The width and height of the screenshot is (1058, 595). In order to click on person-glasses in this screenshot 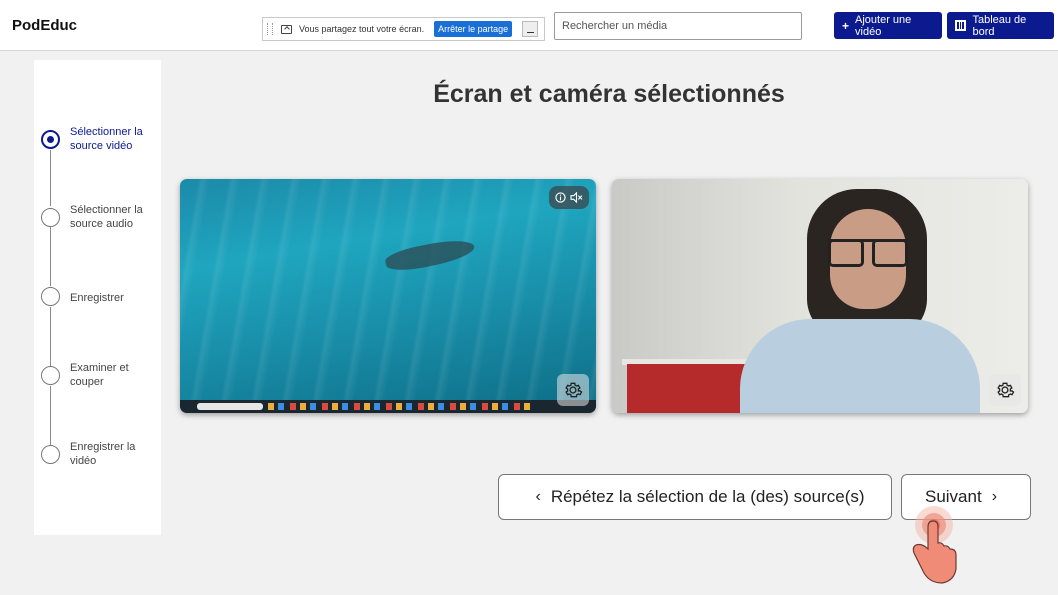, I will do `click(868, 253)`.